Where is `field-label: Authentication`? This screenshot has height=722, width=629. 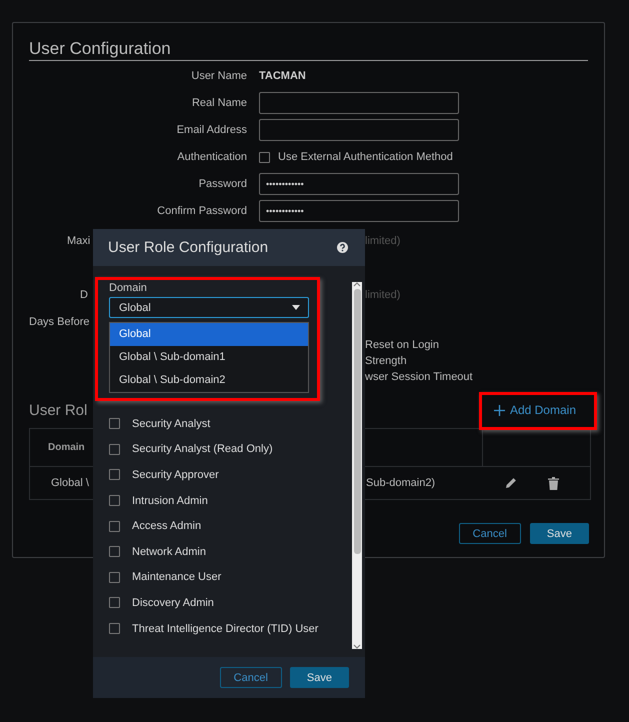
field-label: Authentication is located at coordinates (211, 157).